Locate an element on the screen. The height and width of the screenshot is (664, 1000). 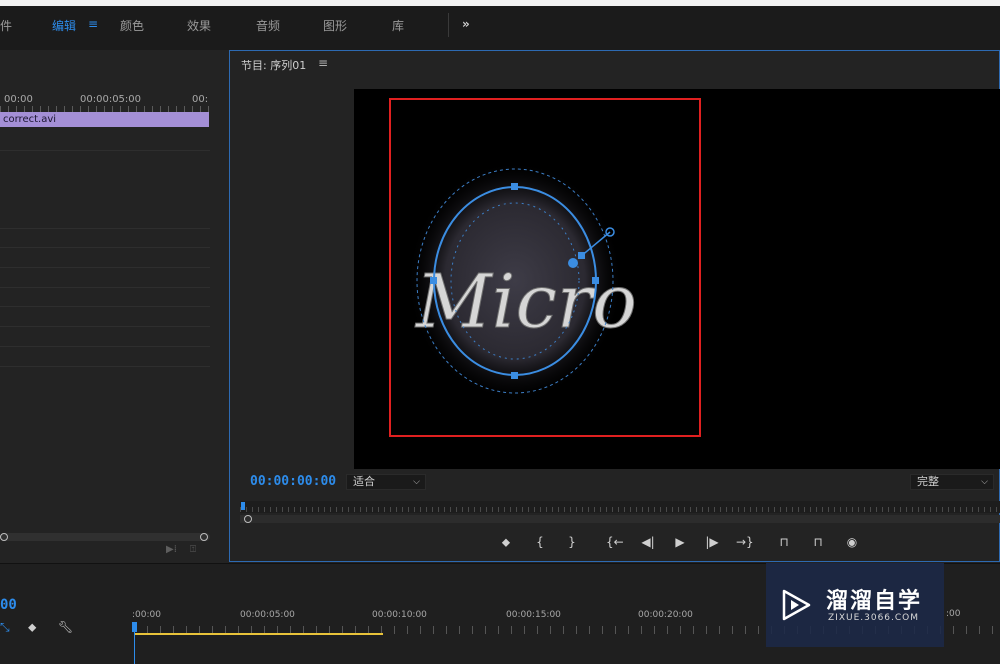
camera-icon: ◉ is located at coordinates (852, 542).